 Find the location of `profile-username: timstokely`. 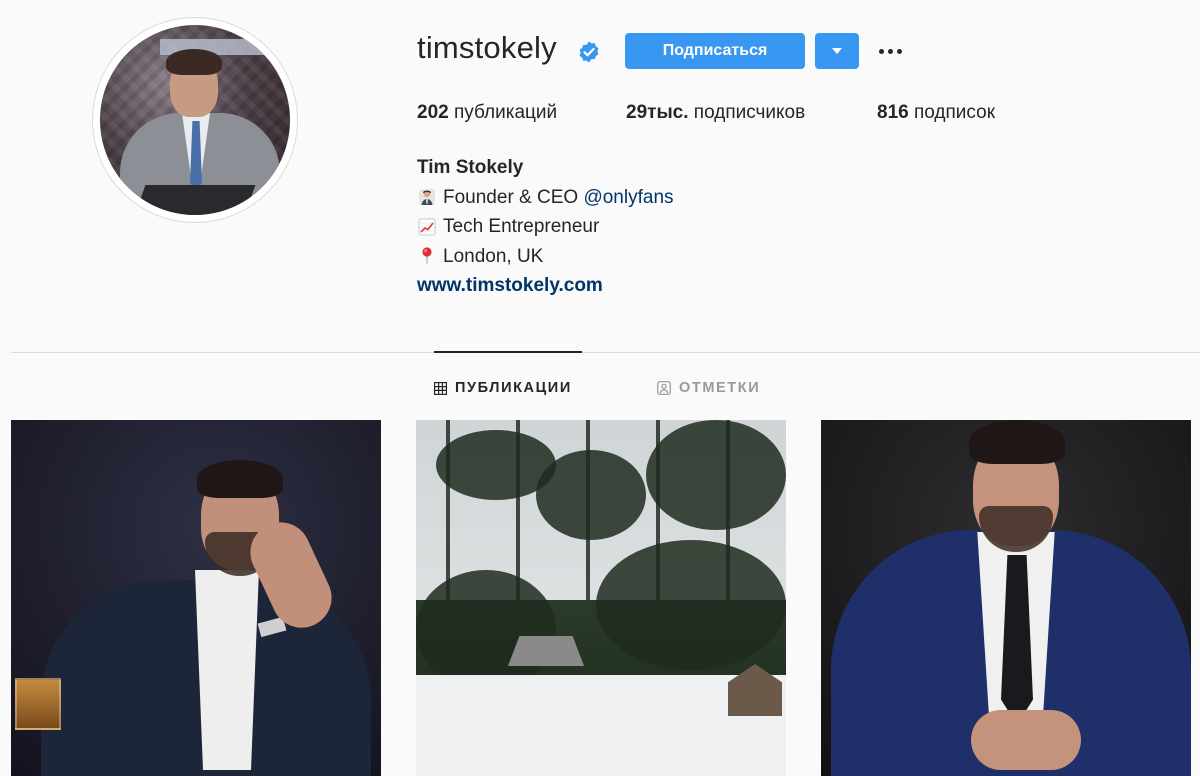

profile-username: timstokely is located at coordinates (487, 47).